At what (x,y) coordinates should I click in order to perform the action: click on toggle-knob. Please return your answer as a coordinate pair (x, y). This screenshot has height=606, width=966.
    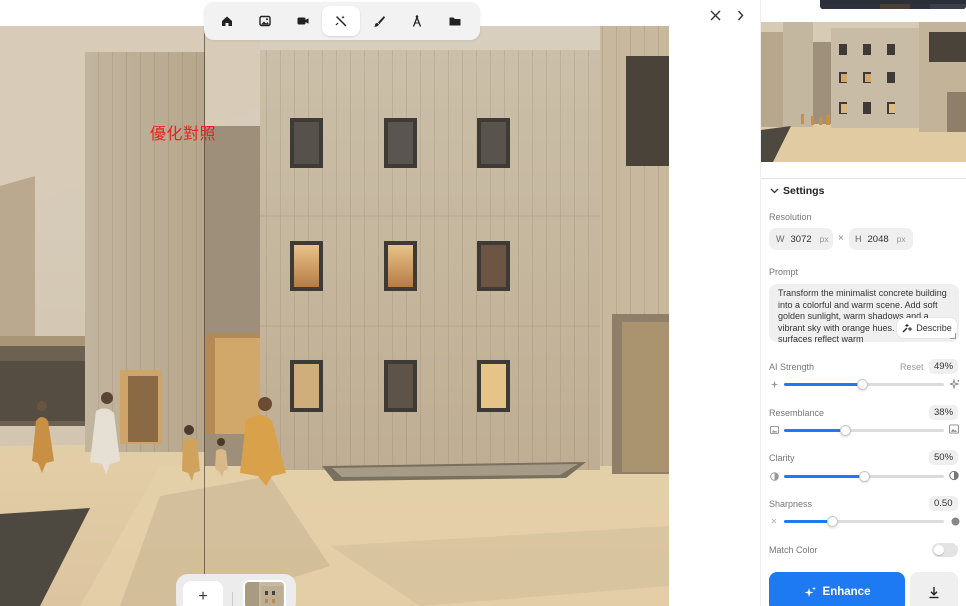
    Looking at the image, I should click on (939, 550).